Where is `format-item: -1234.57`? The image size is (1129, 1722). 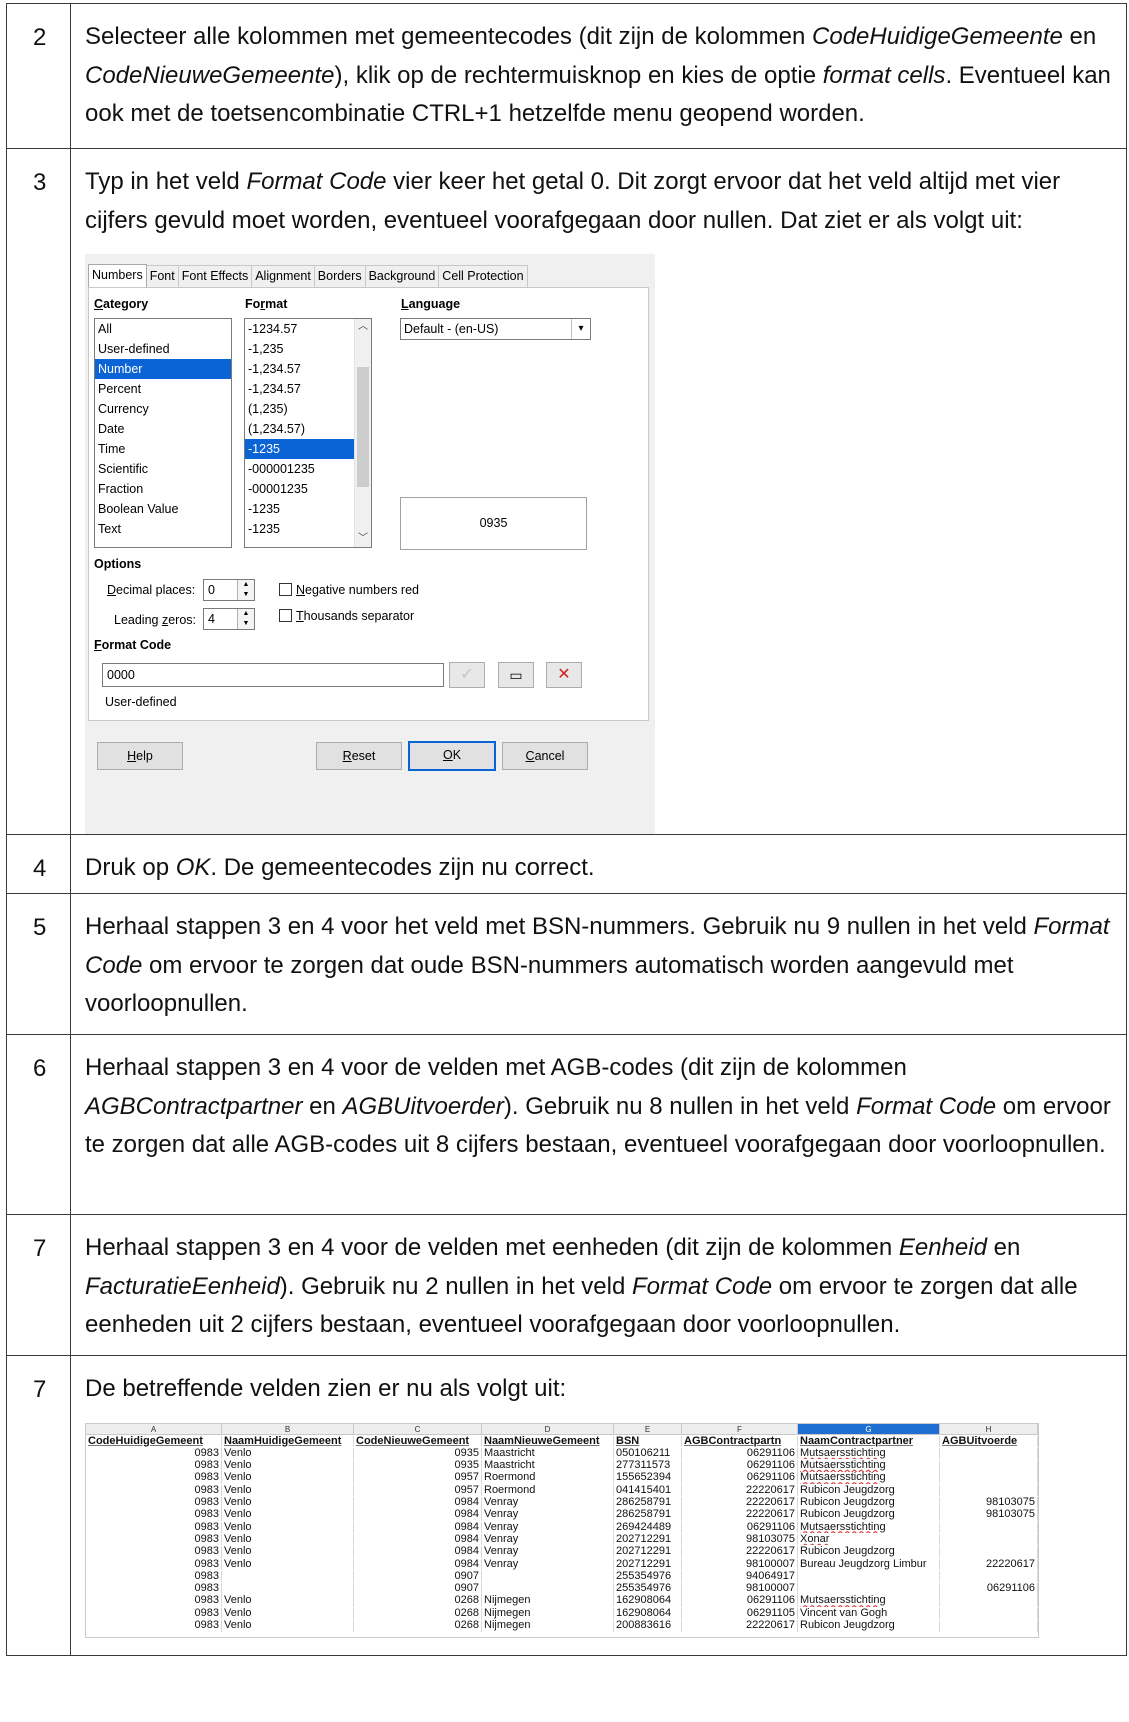
format-item: -1234.57 is located at coordinates (299, 329).